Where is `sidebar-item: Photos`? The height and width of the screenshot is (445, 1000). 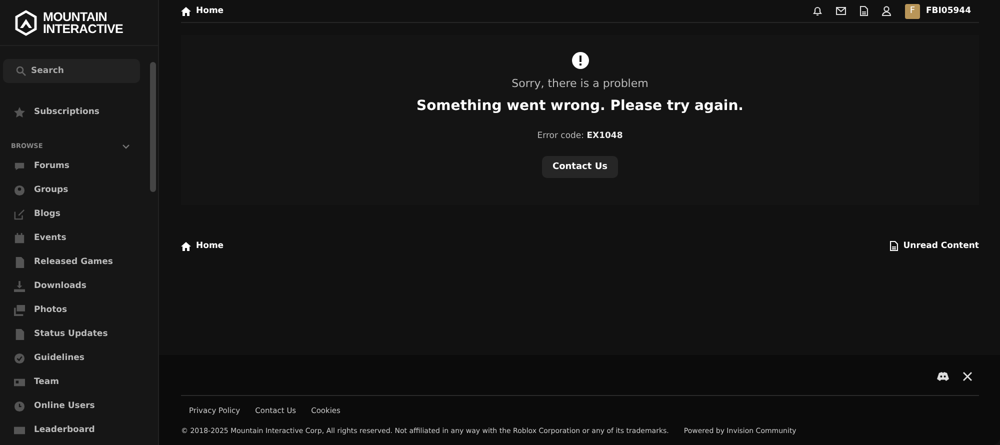 sidebar-item: Photos is located at coordinates (79, 310).